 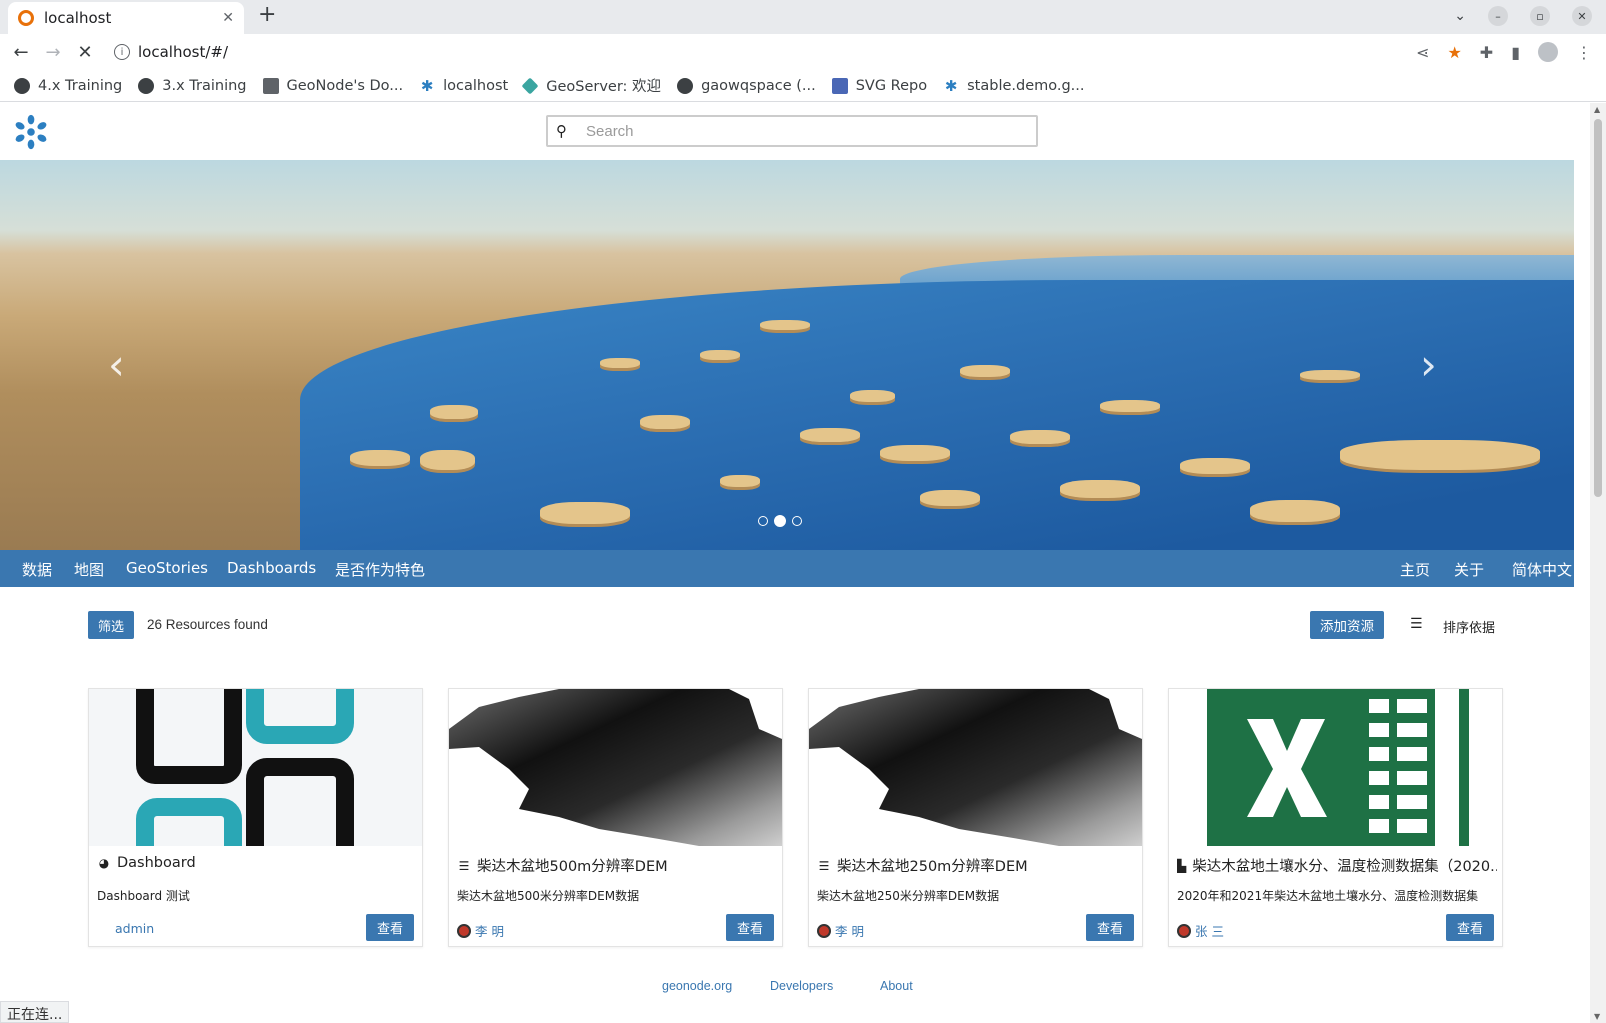 I want to click on side-panel-icon: ▮, so click(x=1515, y=52).